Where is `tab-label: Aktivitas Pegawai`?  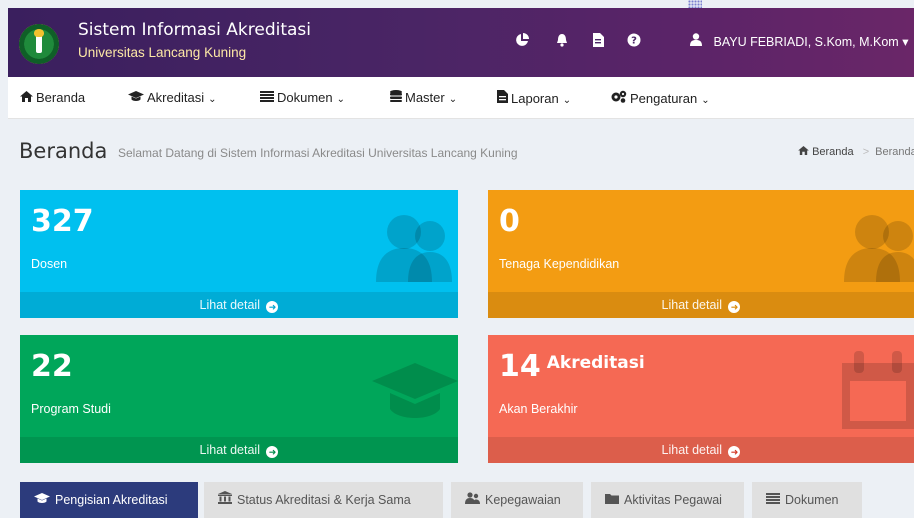
tab-label: Aktivitas Pegawai is located at coordinates (673, 500).